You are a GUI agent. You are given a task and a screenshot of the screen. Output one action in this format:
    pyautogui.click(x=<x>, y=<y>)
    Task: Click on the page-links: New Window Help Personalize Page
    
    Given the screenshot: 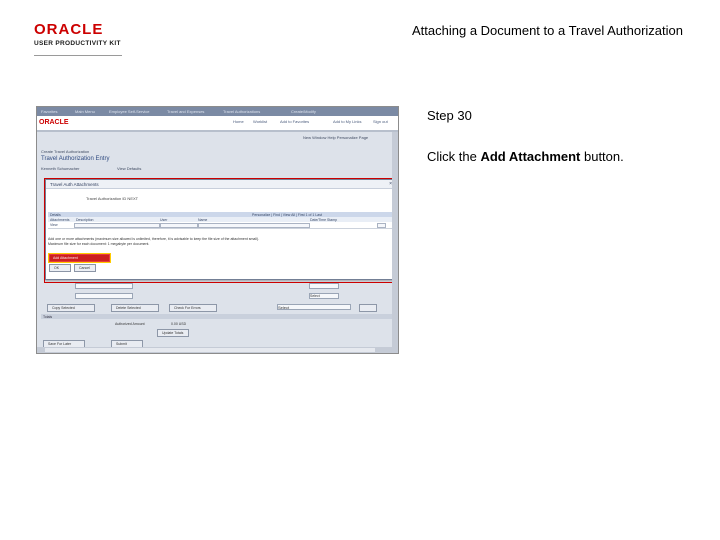 What is the action you would take?
    pyautogui.click(x=335, y=137)
    